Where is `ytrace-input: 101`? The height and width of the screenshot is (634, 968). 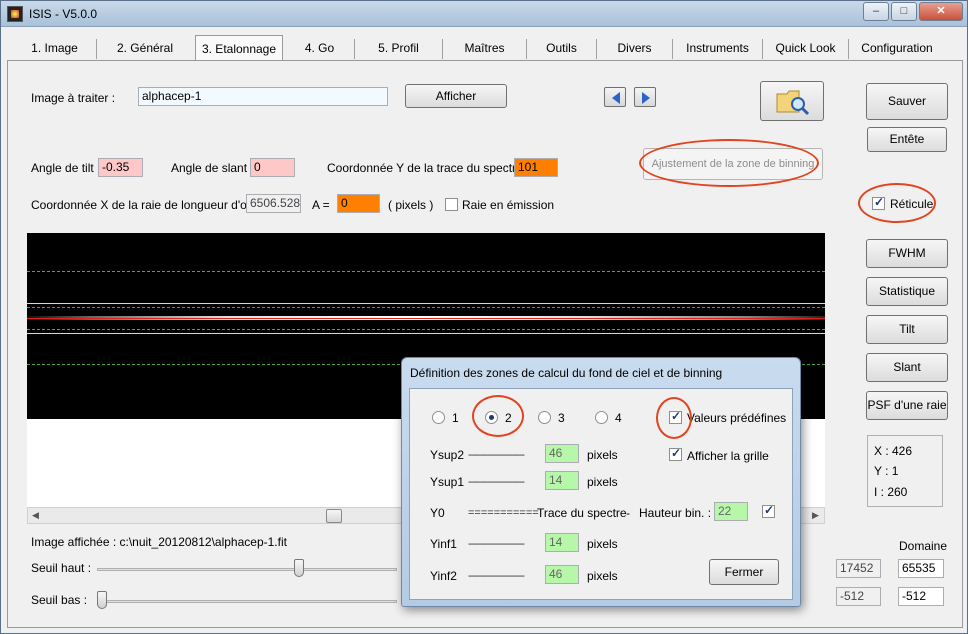
ytrace-input: 101 is located at coordinates (536, 167).